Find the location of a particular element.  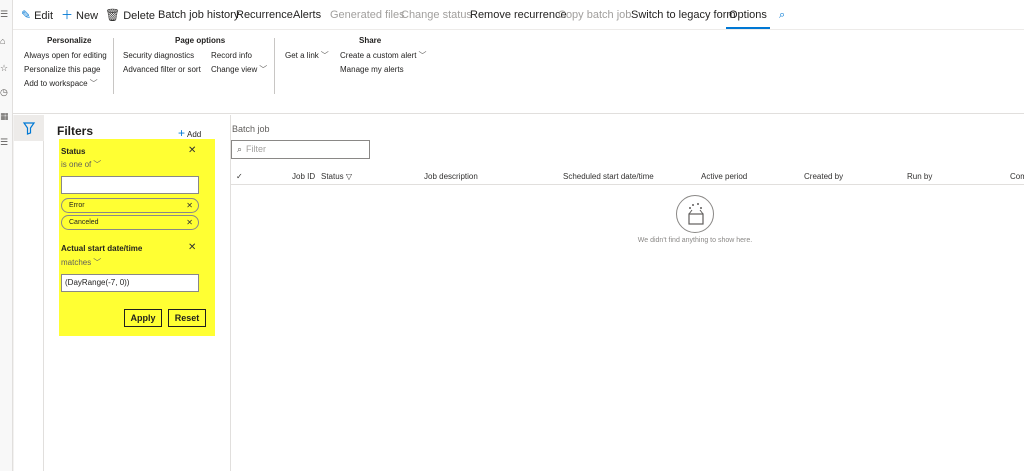

status-filter-label: Status is located at coordinates (73, 151).